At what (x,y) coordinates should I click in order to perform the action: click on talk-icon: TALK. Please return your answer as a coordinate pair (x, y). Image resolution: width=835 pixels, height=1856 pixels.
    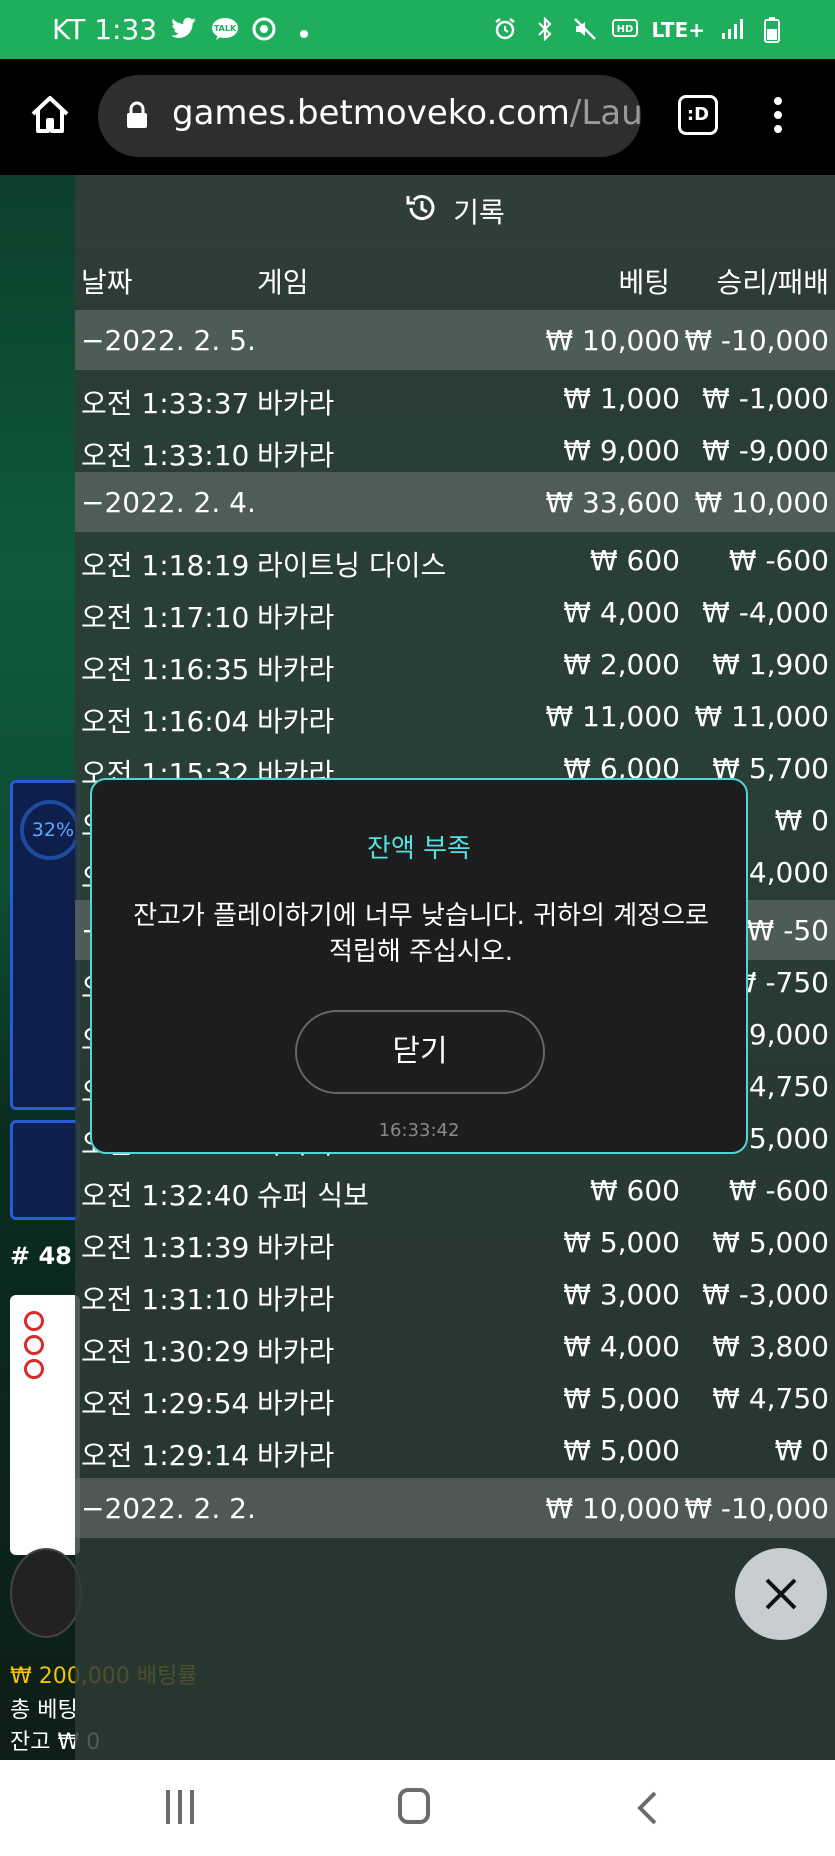
    Looking at the image, I should click on (225, 30).